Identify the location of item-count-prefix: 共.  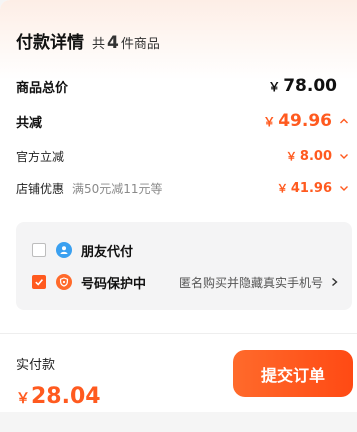
(99, 44).